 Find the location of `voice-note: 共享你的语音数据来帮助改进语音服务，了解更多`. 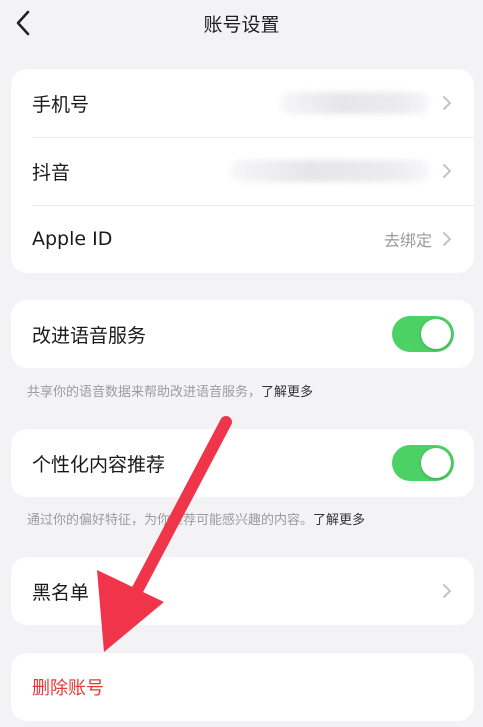

voice-note: 共享你的语音数据来帮助改进语音服务，了解更多 is located at coordinates (170, 390).